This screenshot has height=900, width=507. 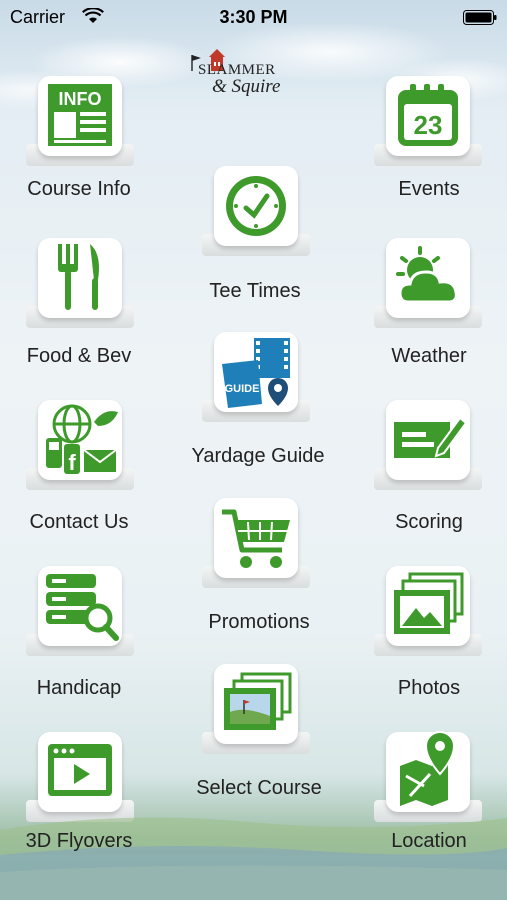 I want to click on events-button: 23, so click(x=428, y=121).